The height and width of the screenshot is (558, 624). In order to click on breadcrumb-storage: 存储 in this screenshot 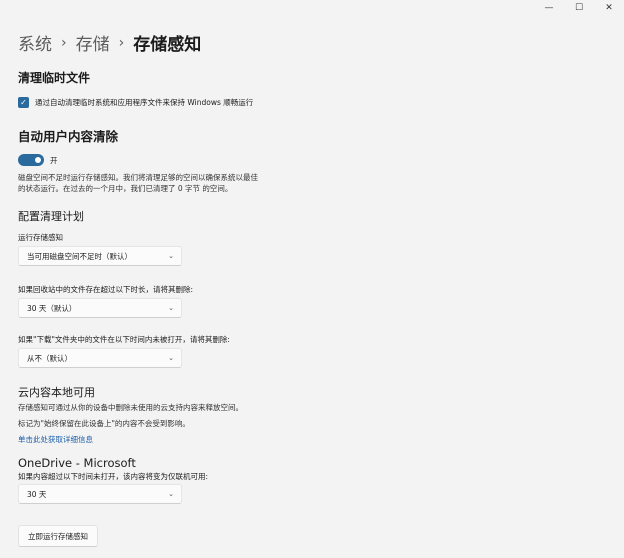, I will do `click(93, 42)`.